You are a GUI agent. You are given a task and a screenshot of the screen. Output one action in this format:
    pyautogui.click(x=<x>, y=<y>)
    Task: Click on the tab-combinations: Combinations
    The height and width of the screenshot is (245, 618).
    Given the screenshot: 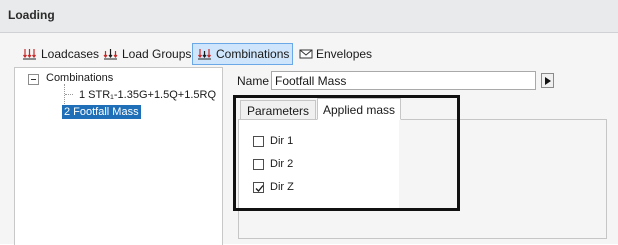 What is the action you would take?
    pyautogui.click(x=243, y=54)
    